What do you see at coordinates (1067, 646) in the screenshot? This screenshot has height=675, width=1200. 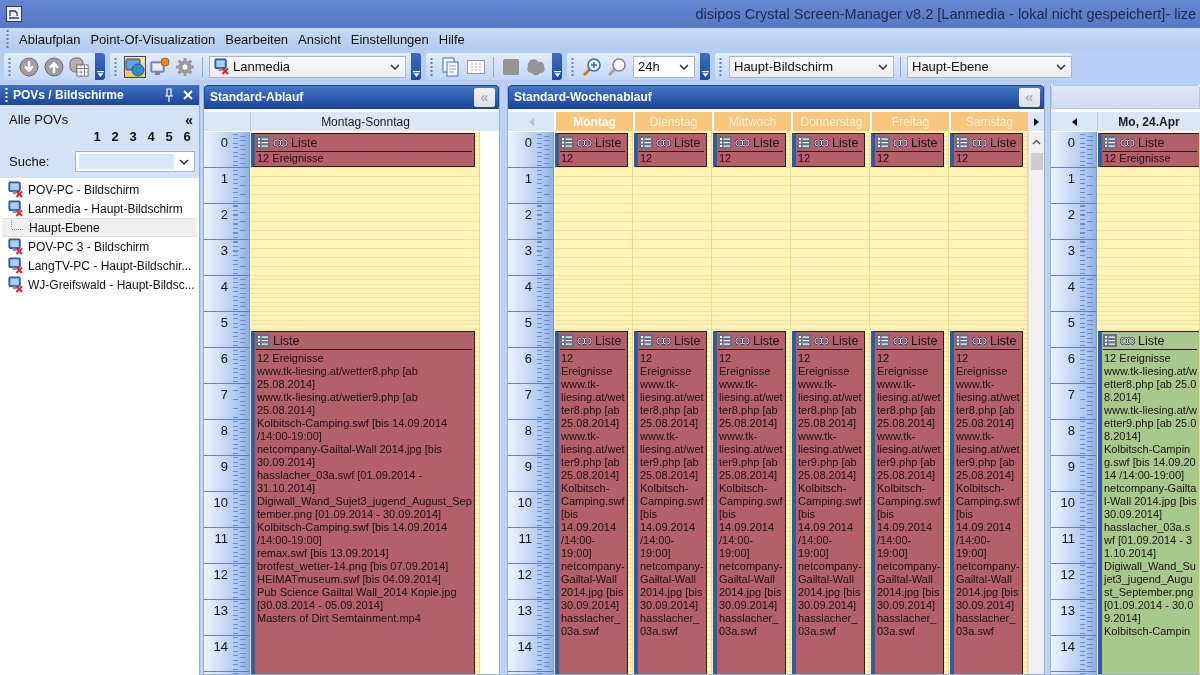 I see `hour-label: 14` at bounding box center [1067, 646].